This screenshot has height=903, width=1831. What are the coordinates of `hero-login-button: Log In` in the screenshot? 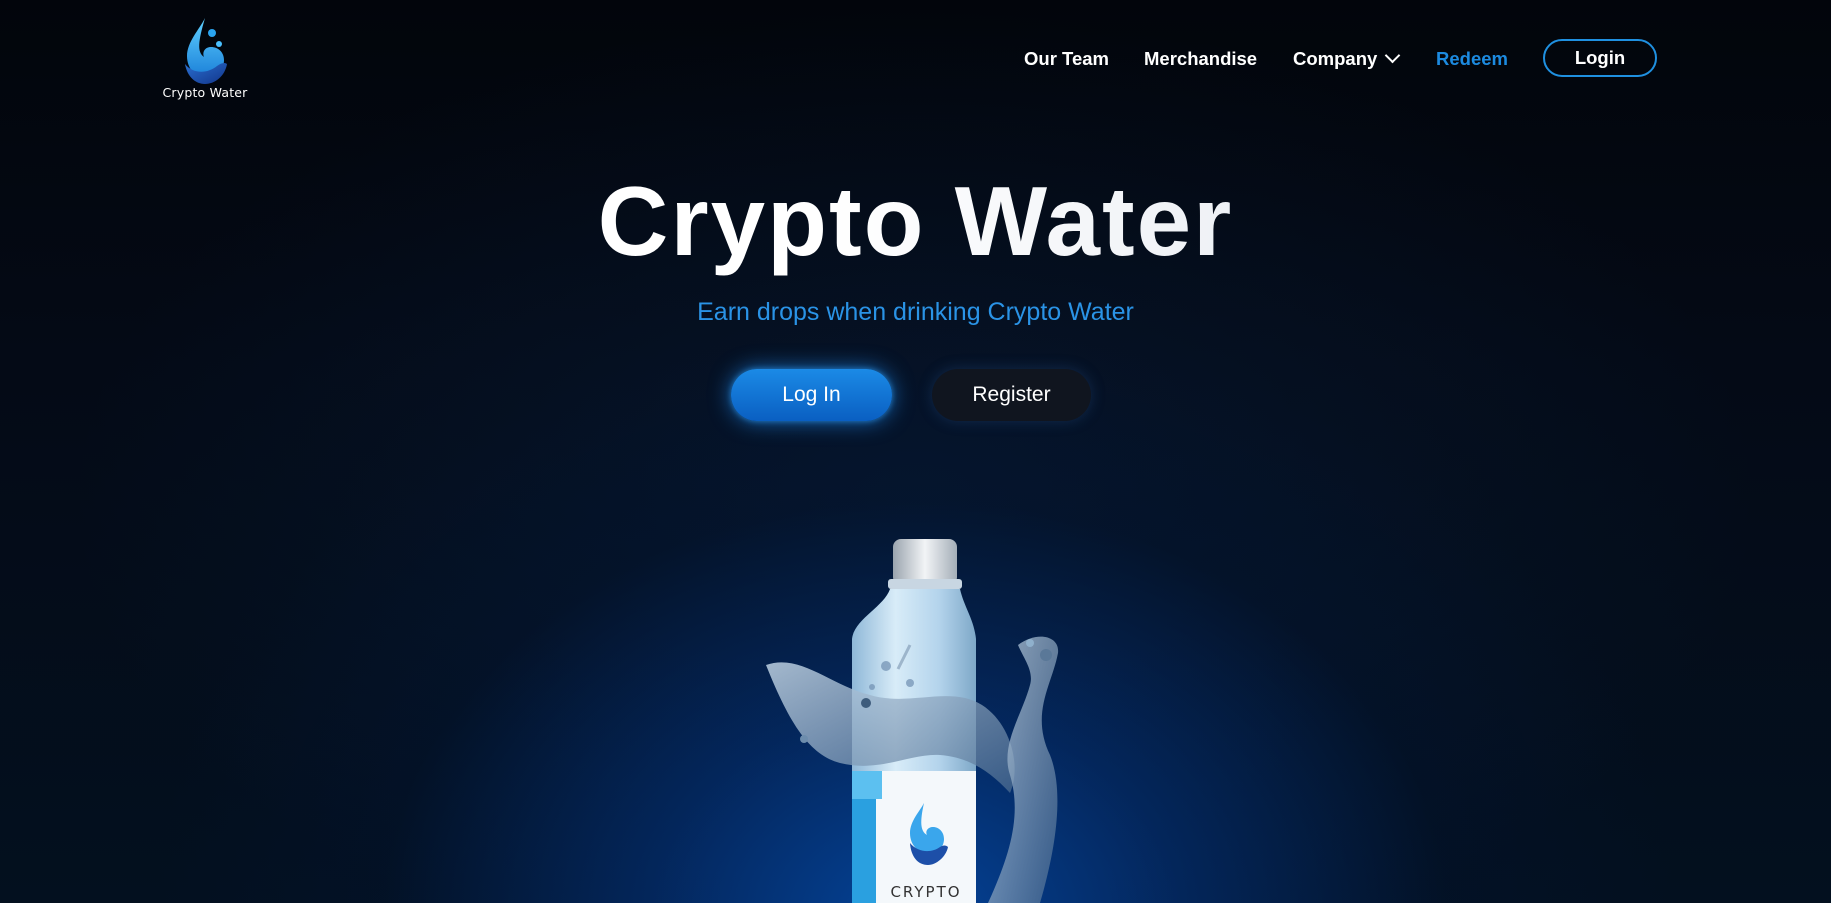 It's located at (811, 395).